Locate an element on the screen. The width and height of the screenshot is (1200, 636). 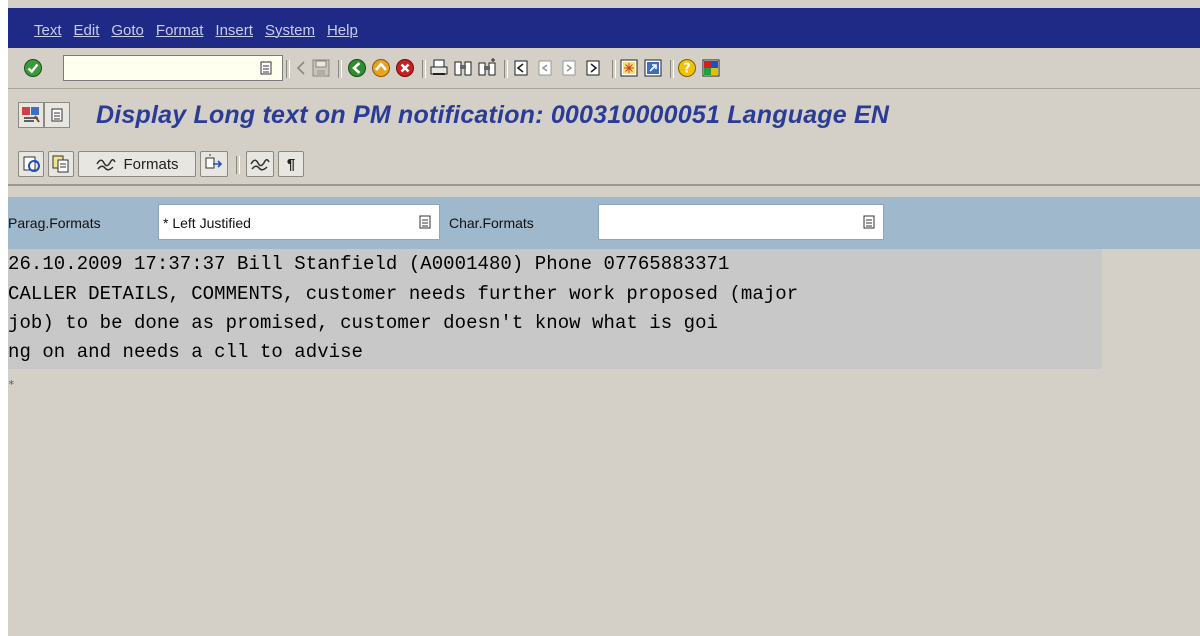
cancel-icon is located at coordinates (405, 68).